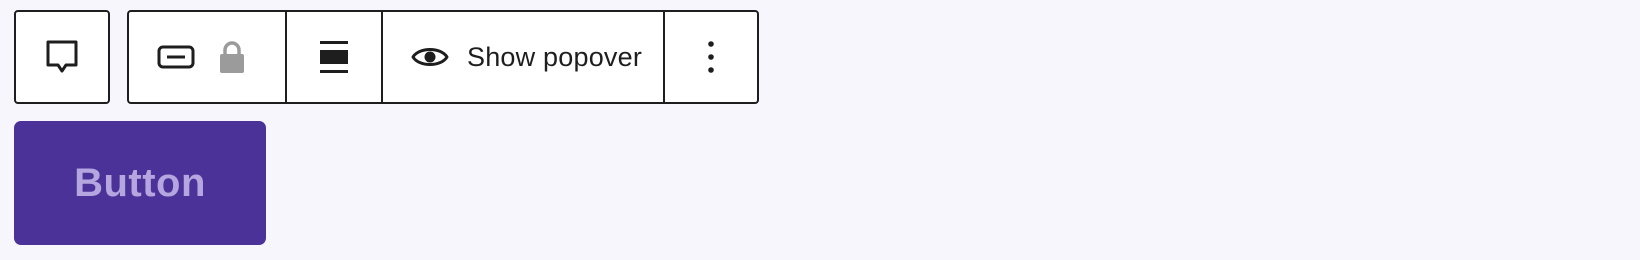 The width and height of the screenshot is (1640, 260). What do you see at coordinates (430, 57) in the screenshot?
I see `eye-icon` at bounding box center [430, 57].